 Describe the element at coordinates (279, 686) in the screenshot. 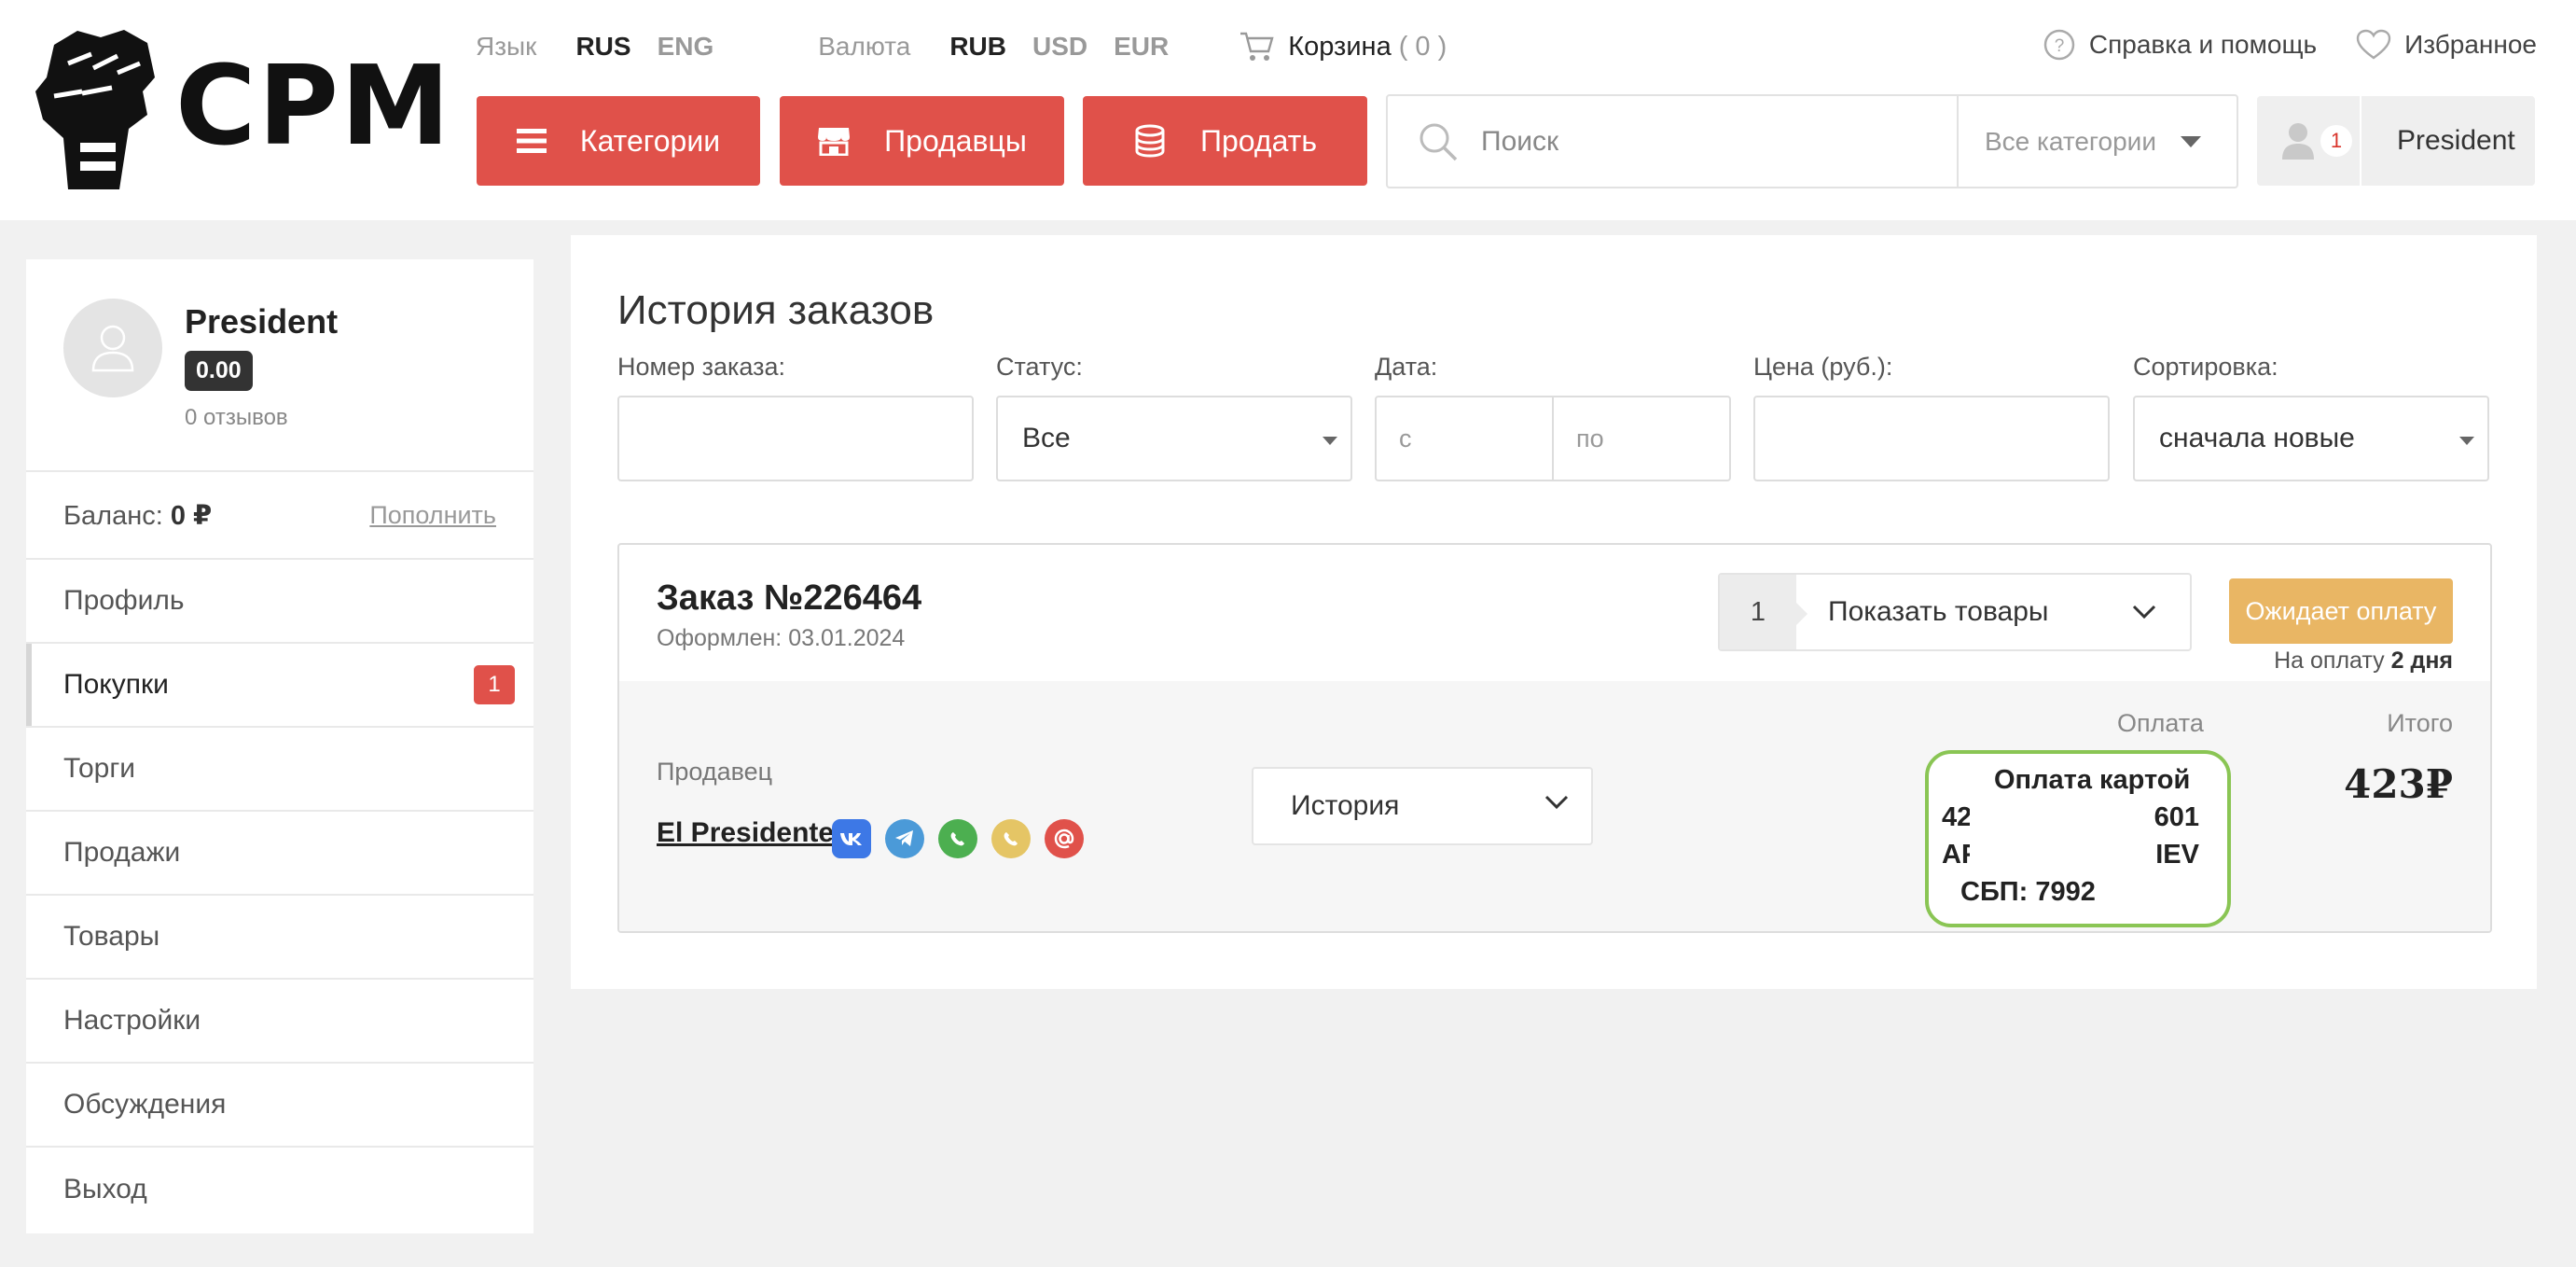

I see `sidebar-item-purchases: Покупки 1` at that location.